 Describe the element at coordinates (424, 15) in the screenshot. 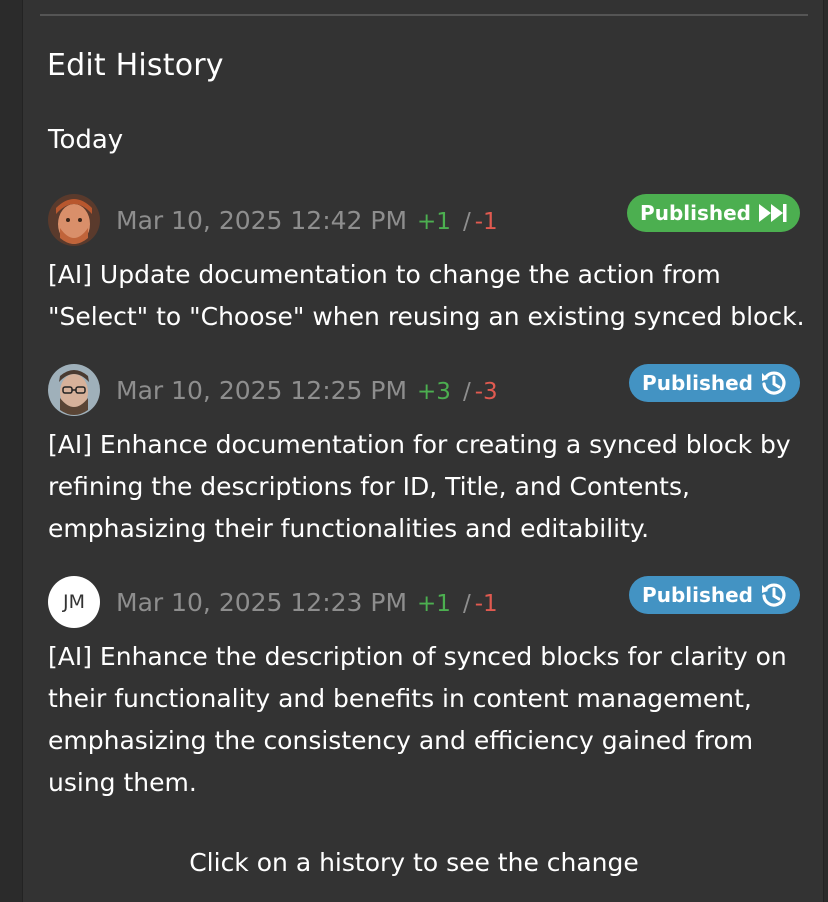

I see `top-divider` at that location.